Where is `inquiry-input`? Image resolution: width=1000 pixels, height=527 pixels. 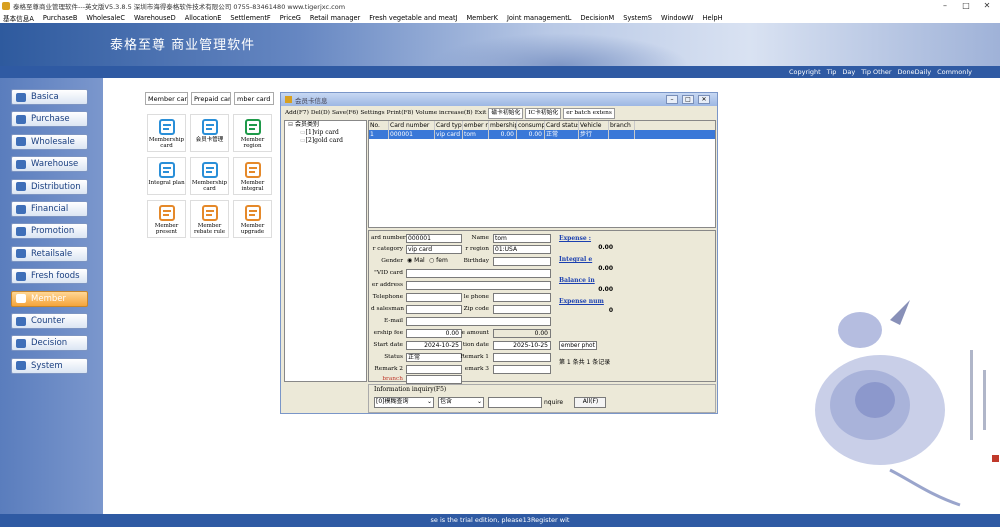 inquiry-input is located at coordinates (515, 402).